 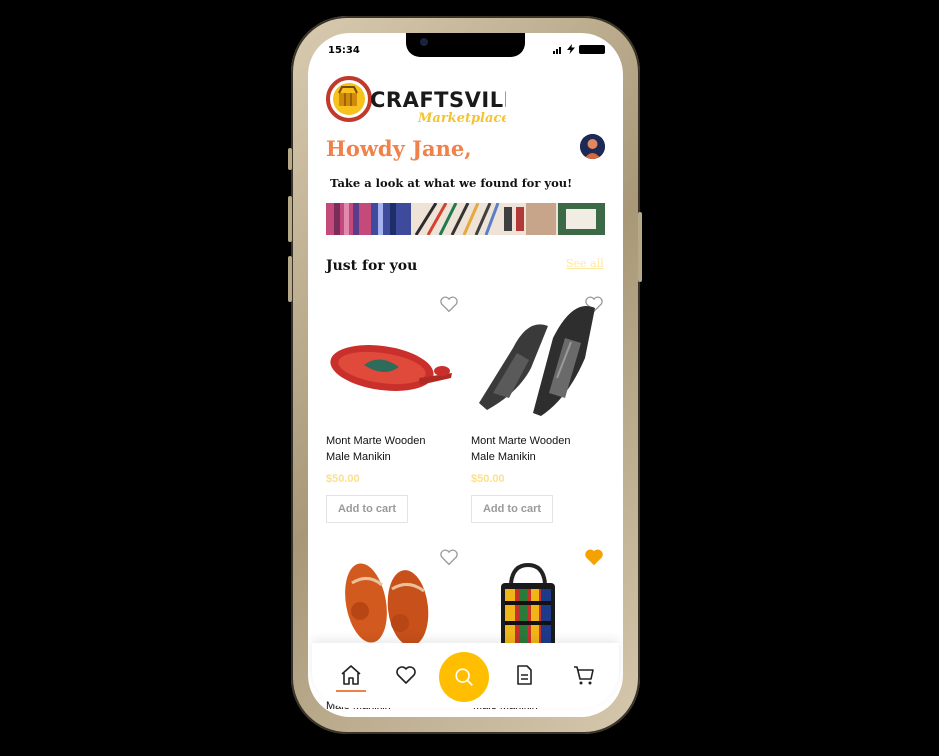 I want to click on status-icons, so click(x=579, y=49).